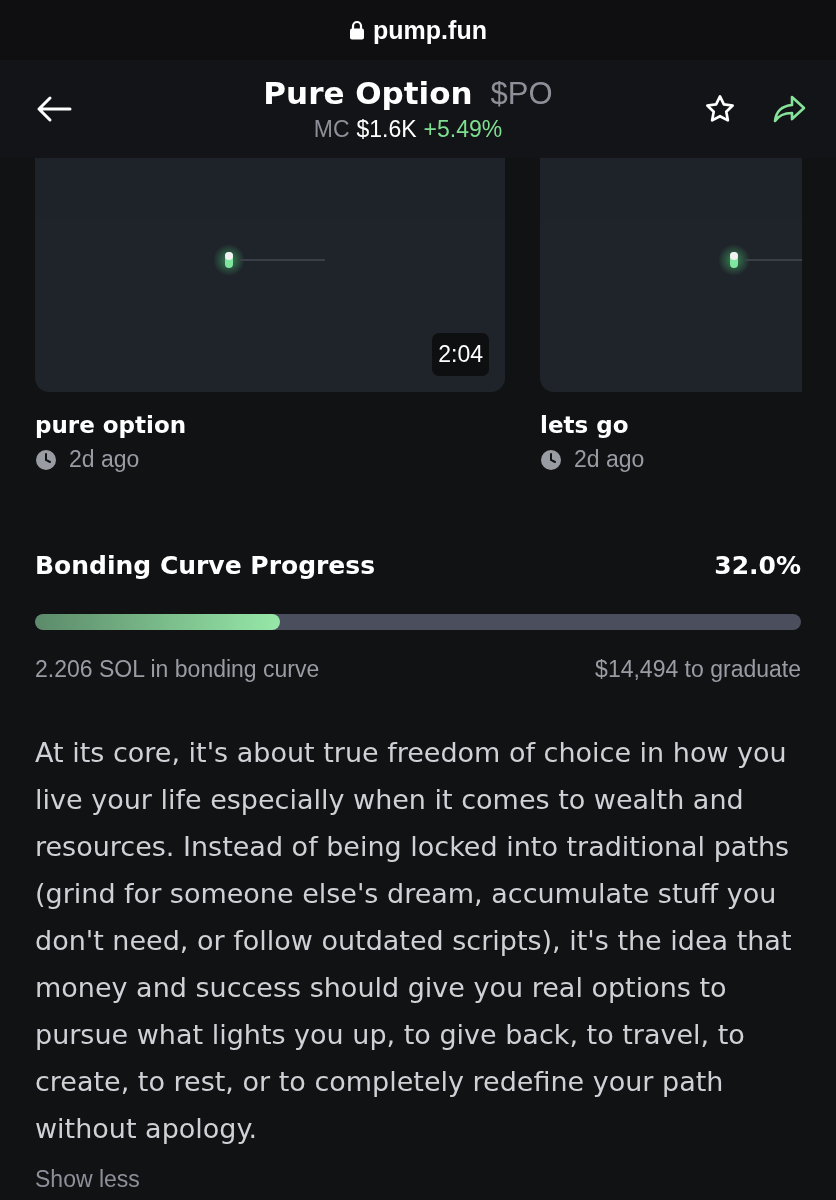 The height and width of the screenshot is (1200, 836). What do you see at coordinates (87, 1179) in the screenshot?
I see `show-less-link: Show less` at bounding box center [87, 1179].